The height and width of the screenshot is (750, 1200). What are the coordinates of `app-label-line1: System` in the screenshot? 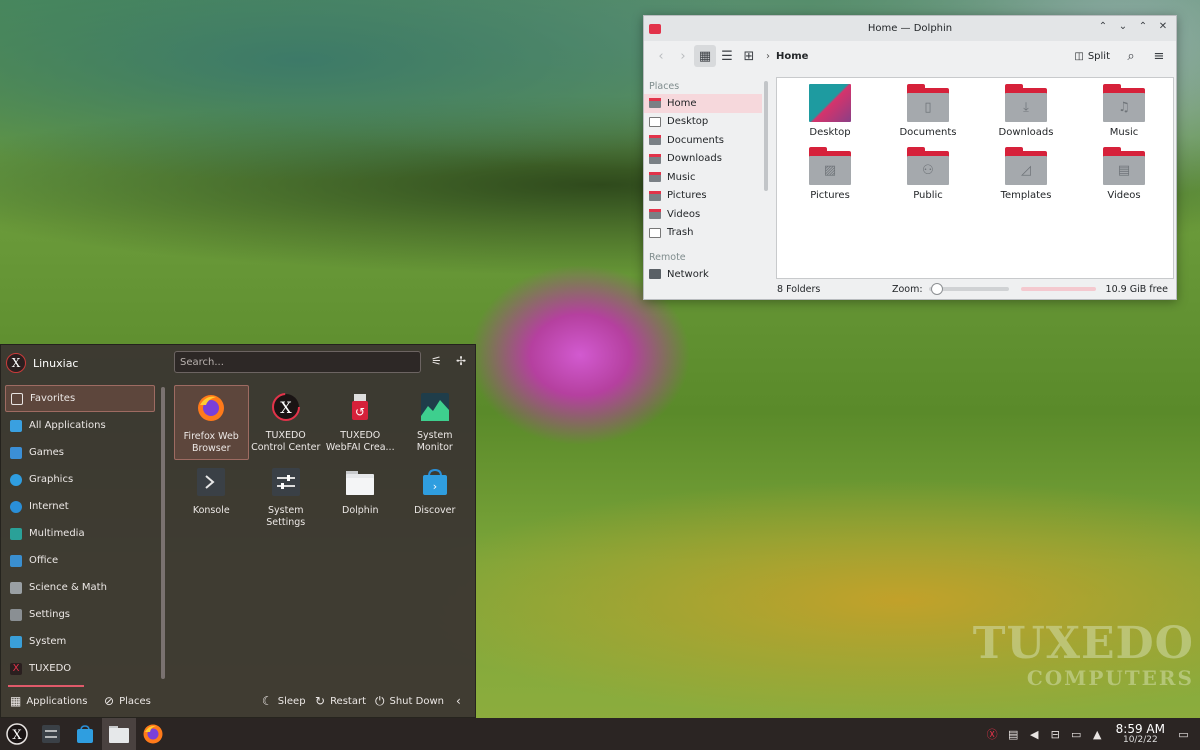 It's located at (435, 435).